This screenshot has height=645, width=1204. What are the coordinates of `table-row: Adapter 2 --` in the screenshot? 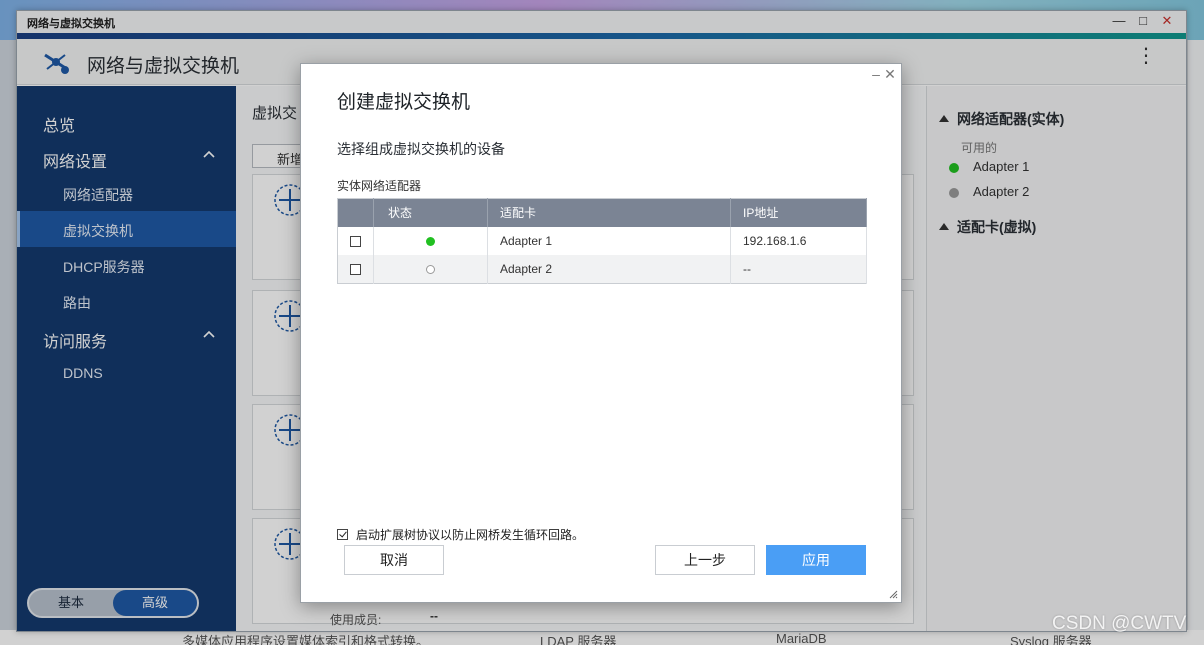 It's located at (602, 269).